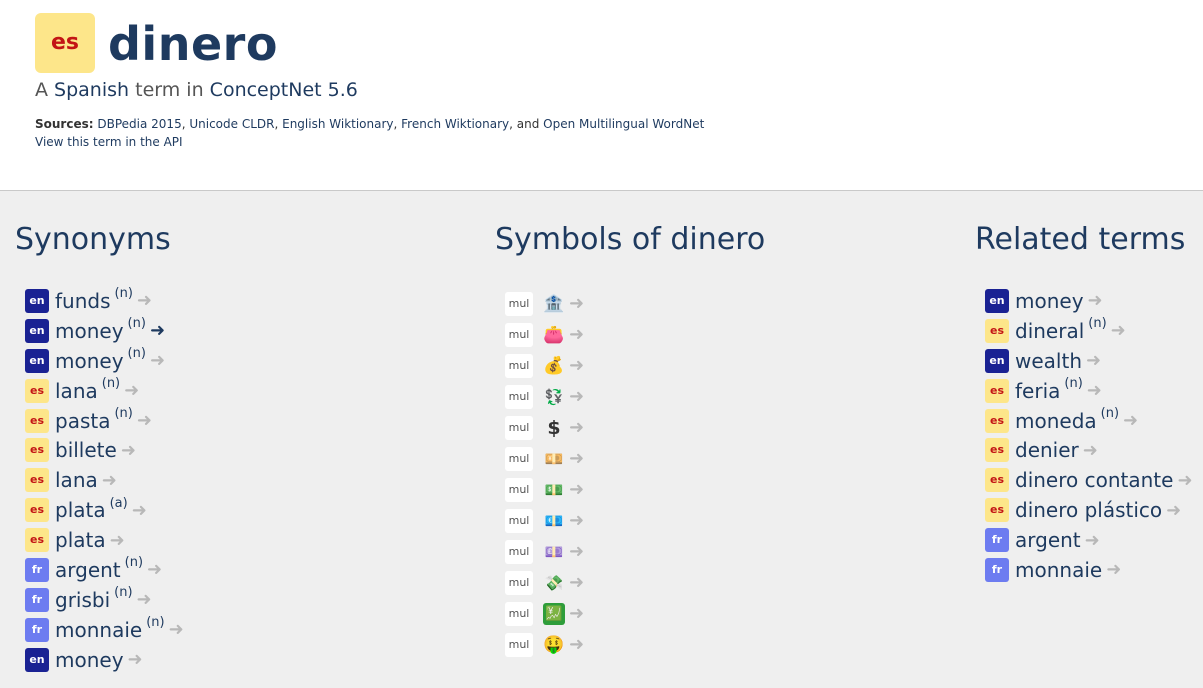  What do you see at coordinates (109, 142) in the screenshot?
I see `api-link: View this term in the API` at bounding box center [109, 142].